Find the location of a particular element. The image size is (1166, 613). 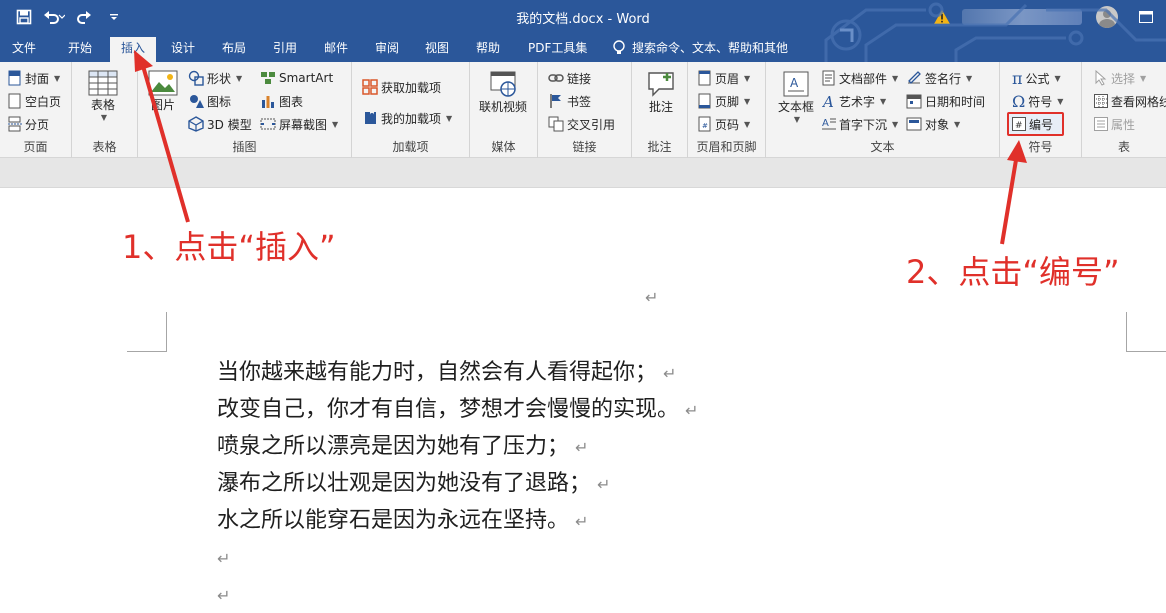

equation-button: π 公式 ▼ is located at coordinates (1036, 78).